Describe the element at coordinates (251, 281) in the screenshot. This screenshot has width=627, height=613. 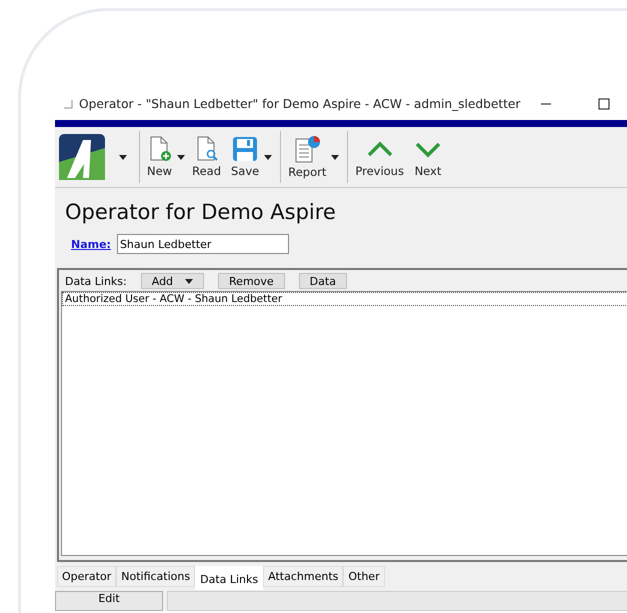
I see `panel-button: Remove` at that location.